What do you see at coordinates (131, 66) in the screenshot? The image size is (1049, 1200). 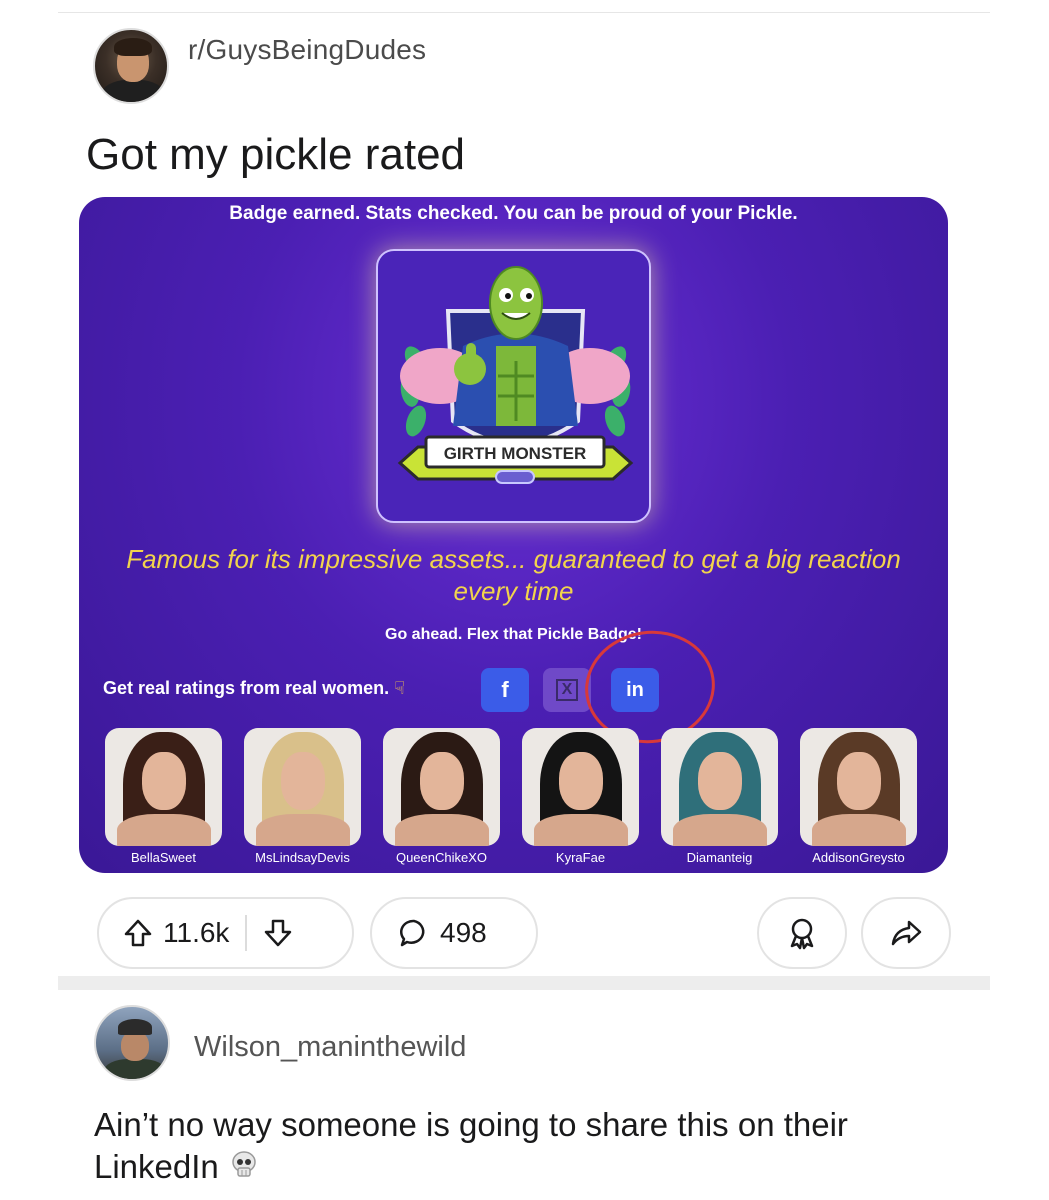 I see `subreddit-avatar` at bounding box center [131, 66].